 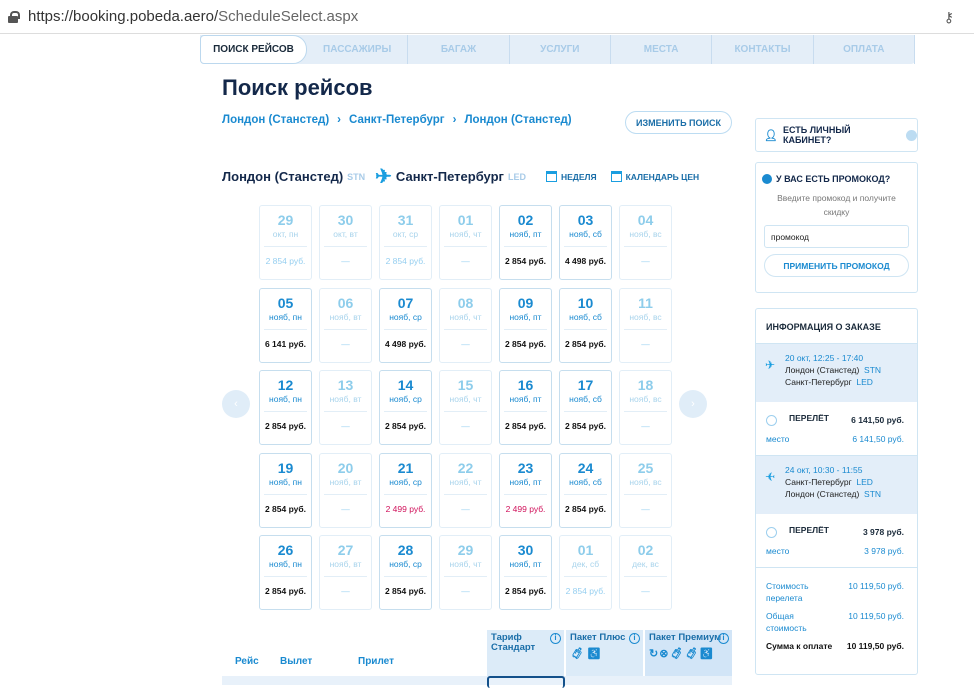 I want to click on calendar-day: 14 нояб, ср 2 854 руб., so click(x=405, y=407).